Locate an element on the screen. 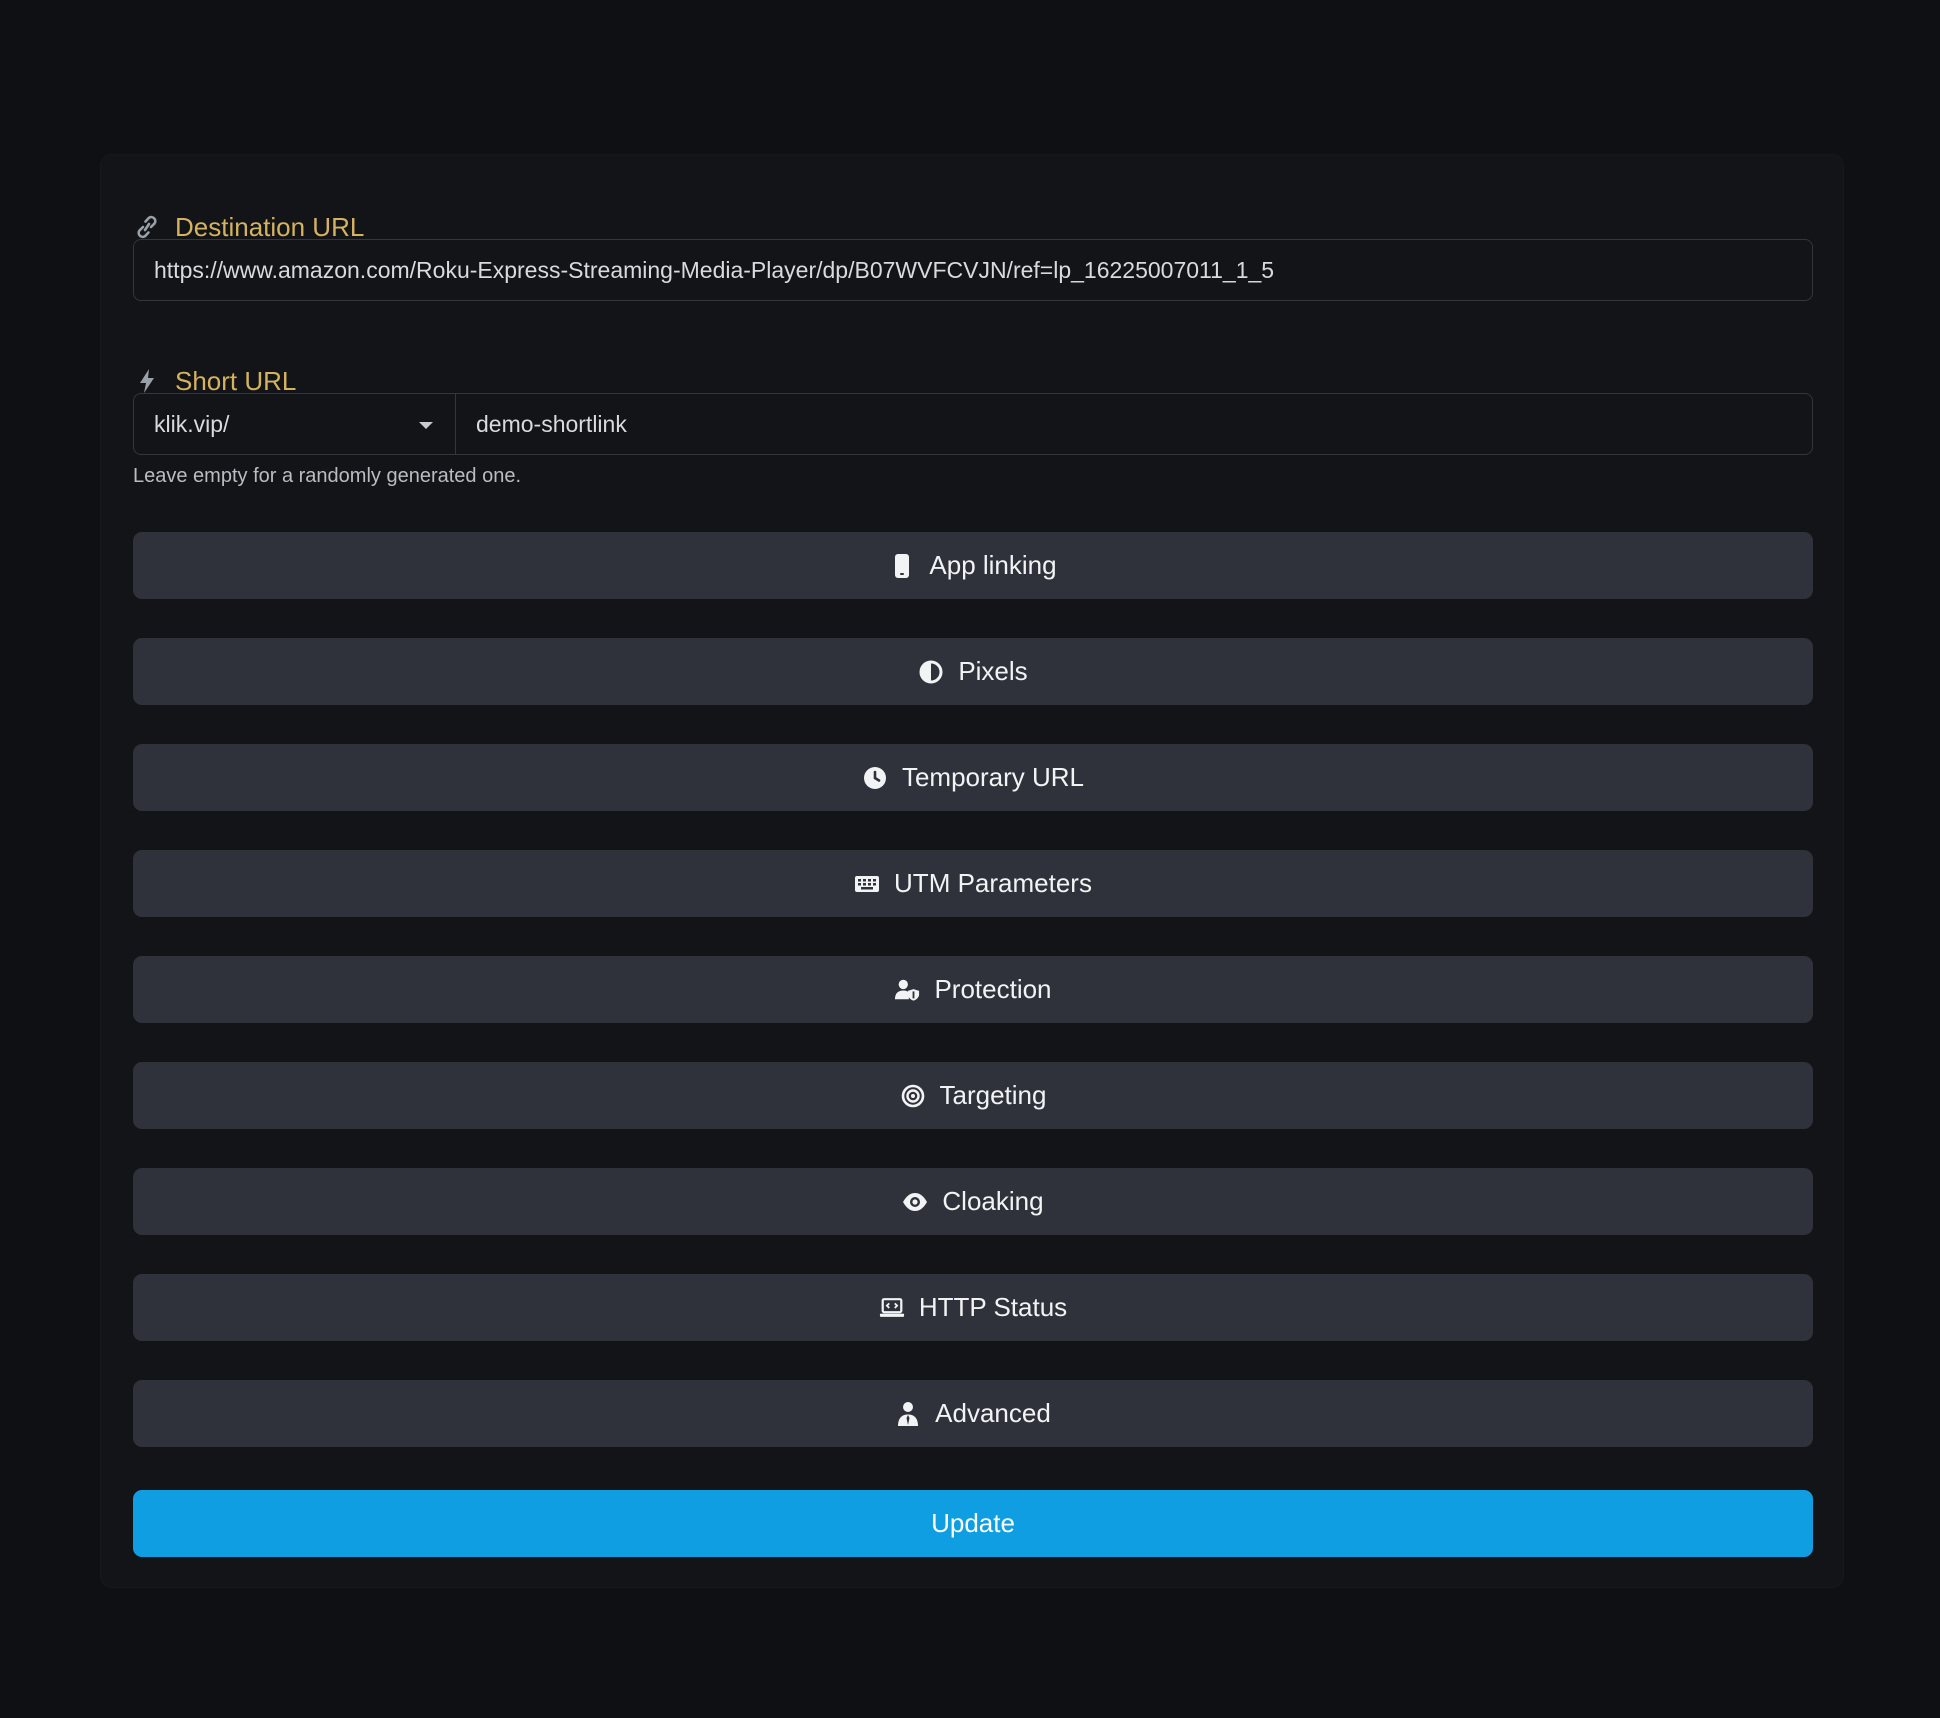  cloaking-button: Cloaking is located at coordinates (973, 1201).